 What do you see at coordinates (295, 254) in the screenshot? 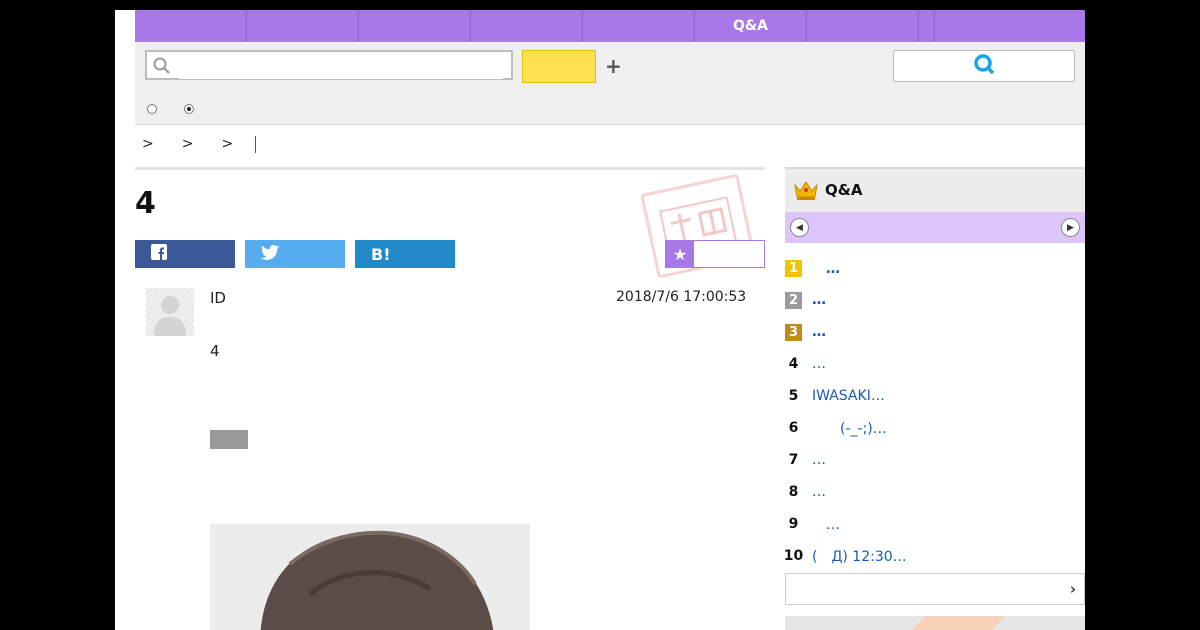
I see `twitter-share-button` at bounding box center [295, 254].